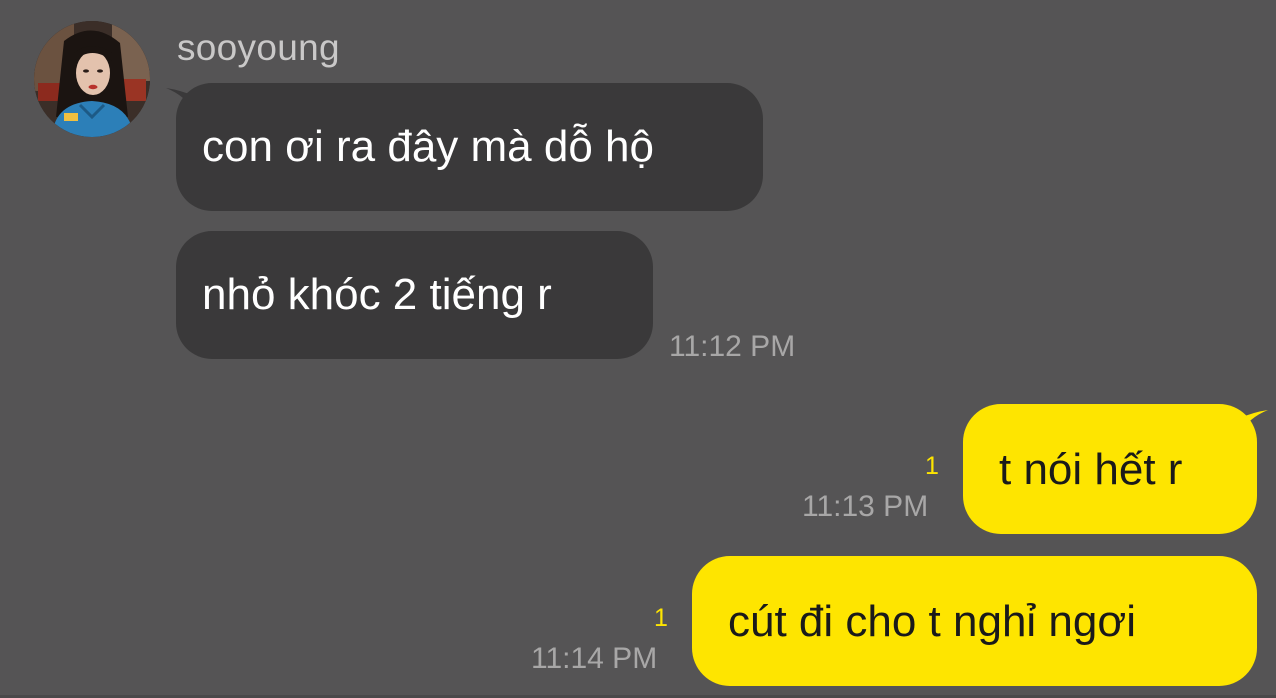 Image resolution: width=1276 pixels, height=698 pixels. What do you see at coordinates (732, 346) in the screenshot?
I see `message-timestamp: 11:12 PM` at bounding box center [732, 346].